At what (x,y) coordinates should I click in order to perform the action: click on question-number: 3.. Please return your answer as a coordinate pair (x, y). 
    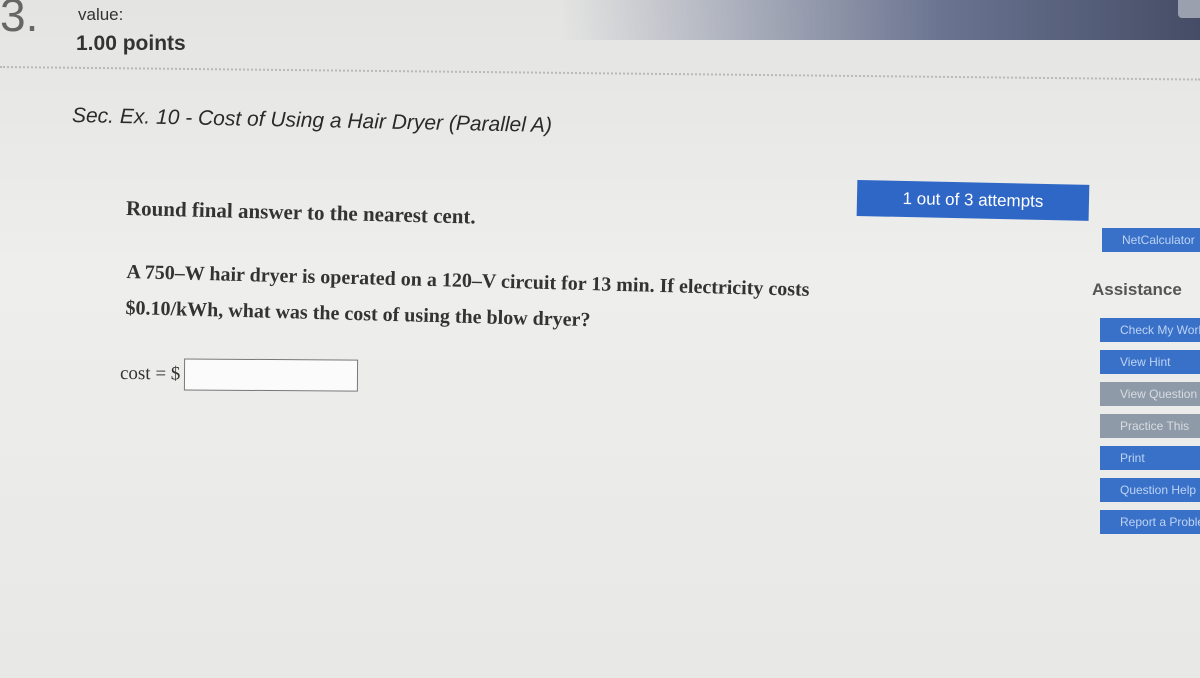
    Looking at the image, I should click on (19, 20).